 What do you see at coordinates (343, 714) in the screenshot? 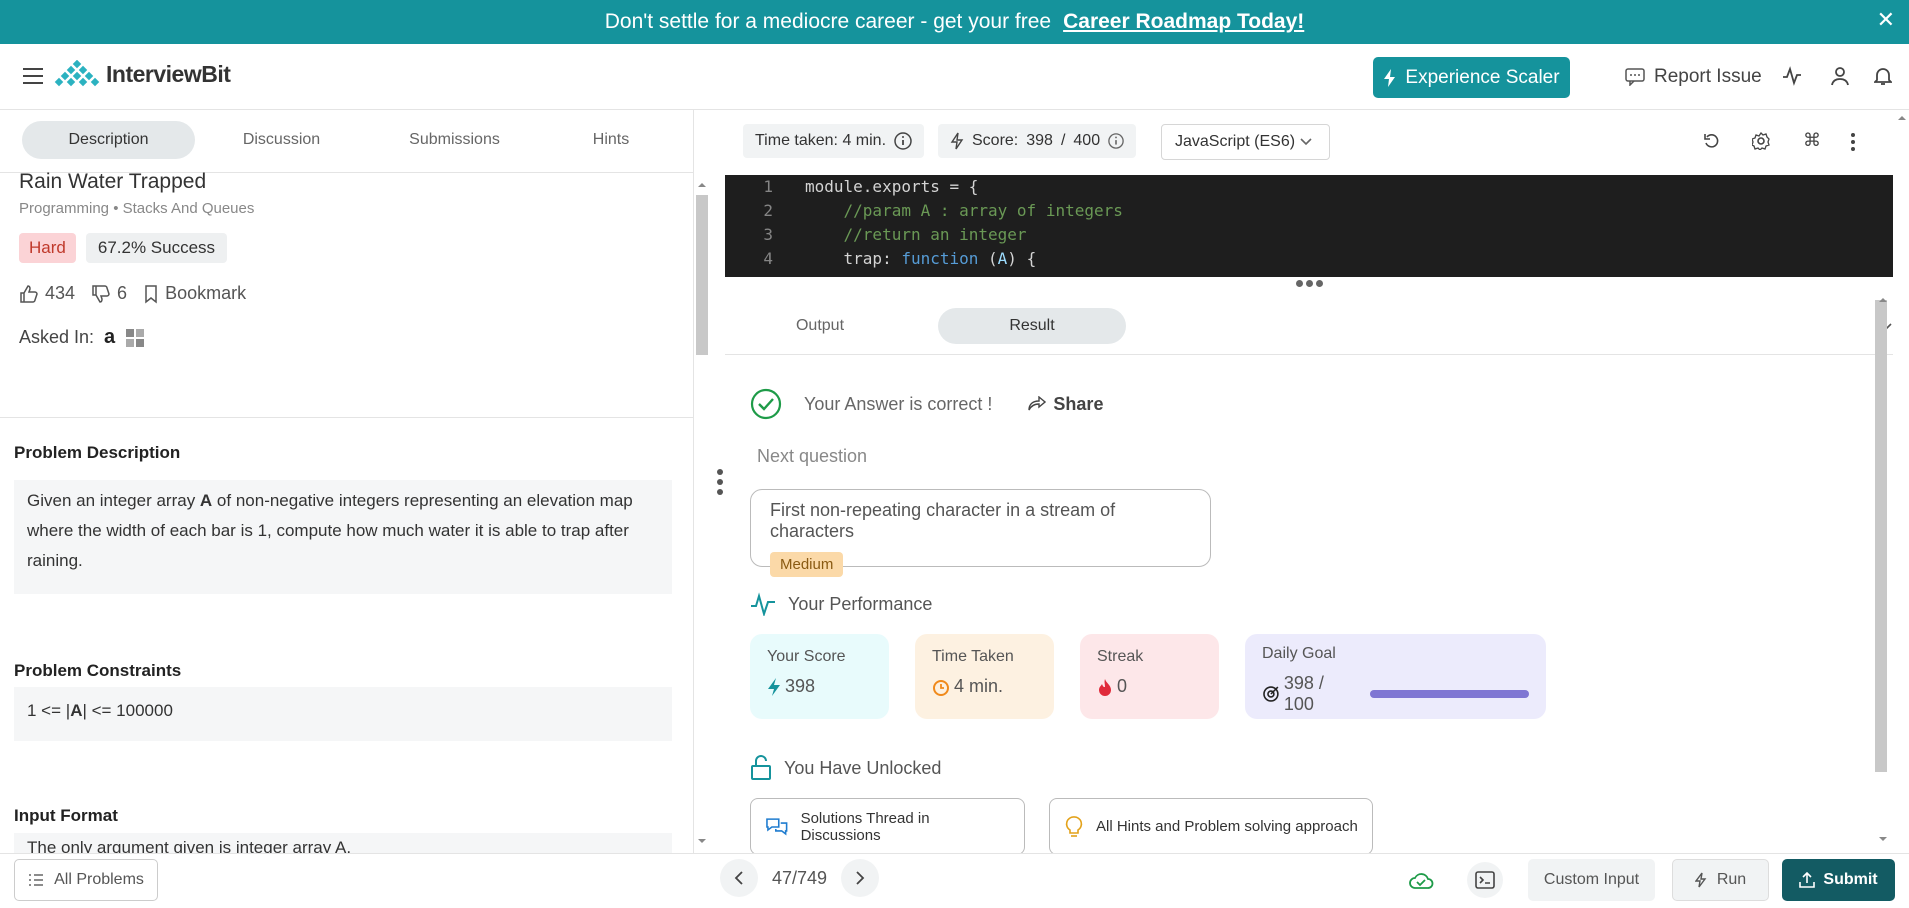
I see `constraints-box: 1 <= |A| <= 100000` at bounding box center [343, 714].